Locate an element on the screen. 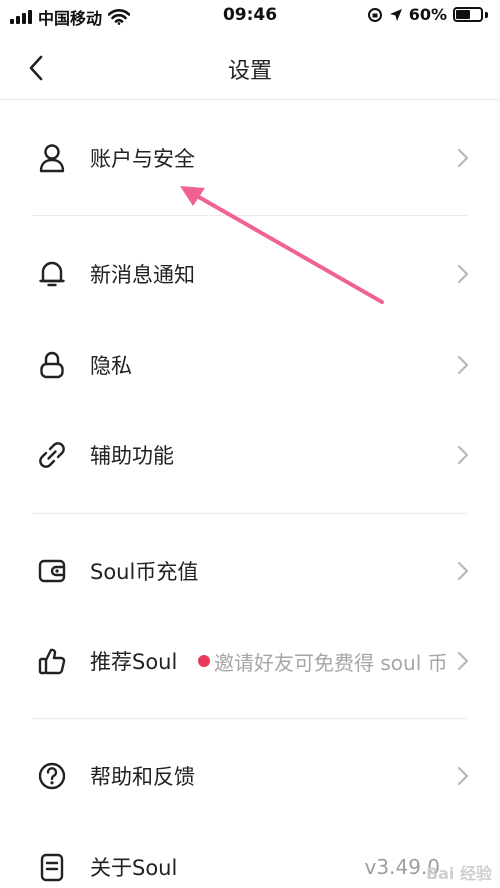 The height and width of the screenshot is (888, 500). document-icon is located at coordinates (52, 867).